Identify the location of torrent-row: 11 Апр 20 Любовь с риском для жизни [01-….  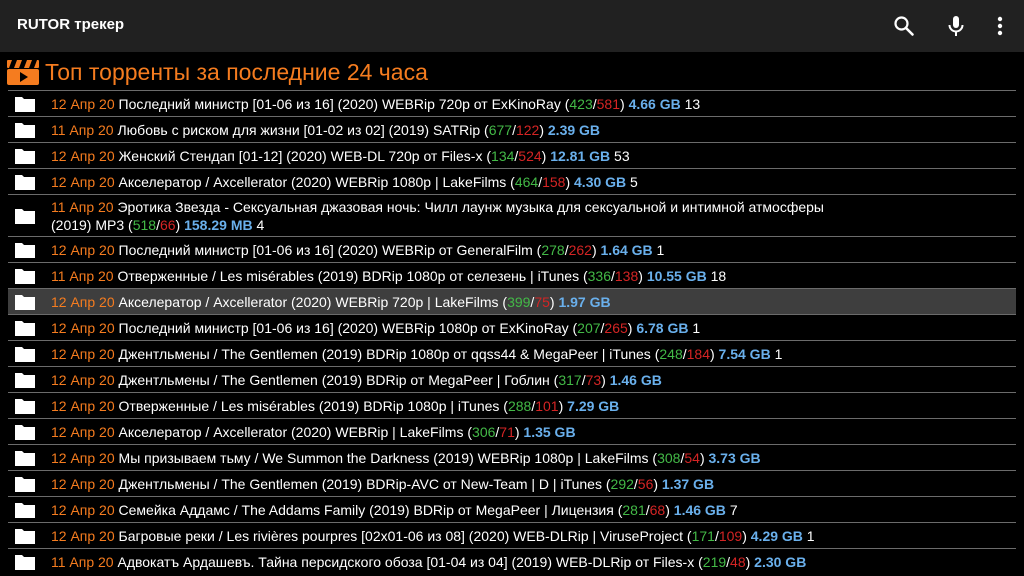
(512, 129).